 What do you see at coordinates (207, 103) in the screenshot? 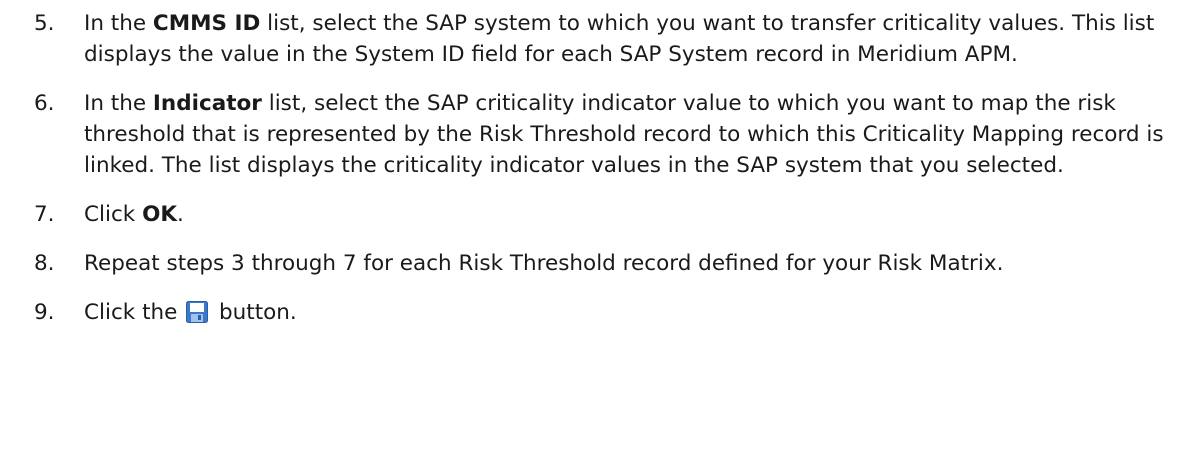
I see `ui-term-indicator: Indicator` at bounding box center [207, 103].